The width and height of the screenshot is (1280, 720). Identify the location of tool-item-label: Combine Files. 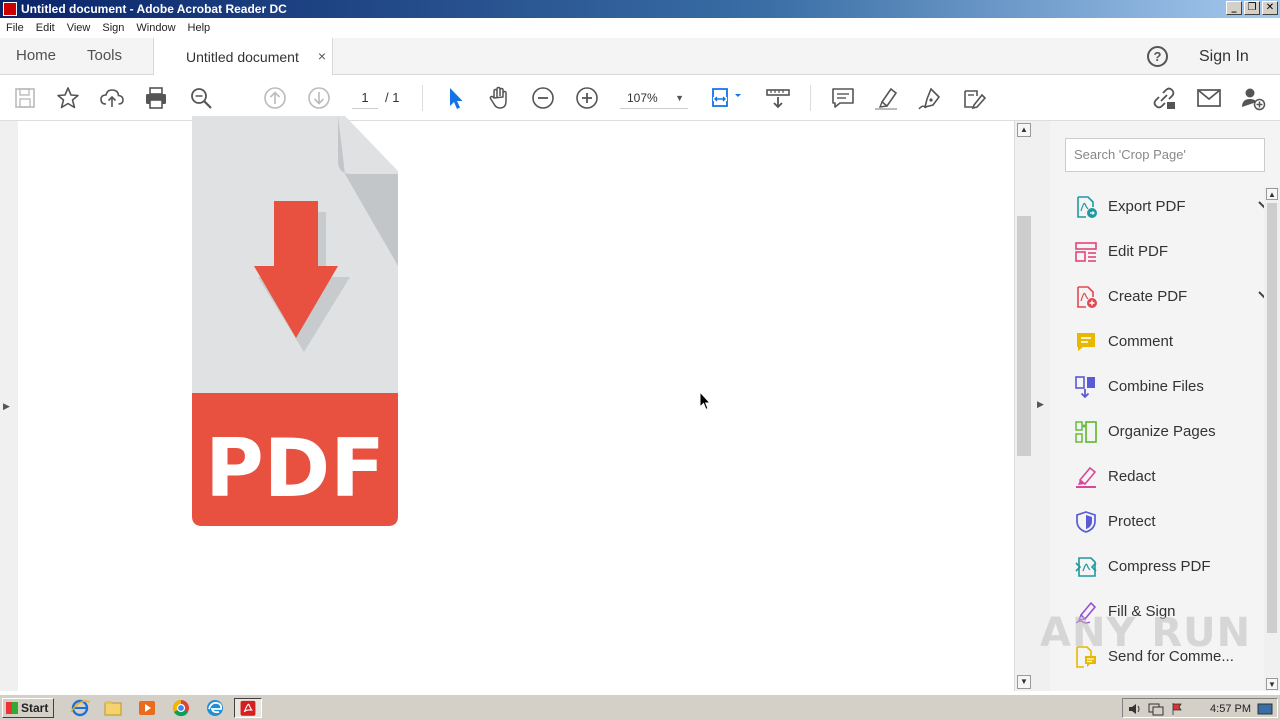
(1156, 386).